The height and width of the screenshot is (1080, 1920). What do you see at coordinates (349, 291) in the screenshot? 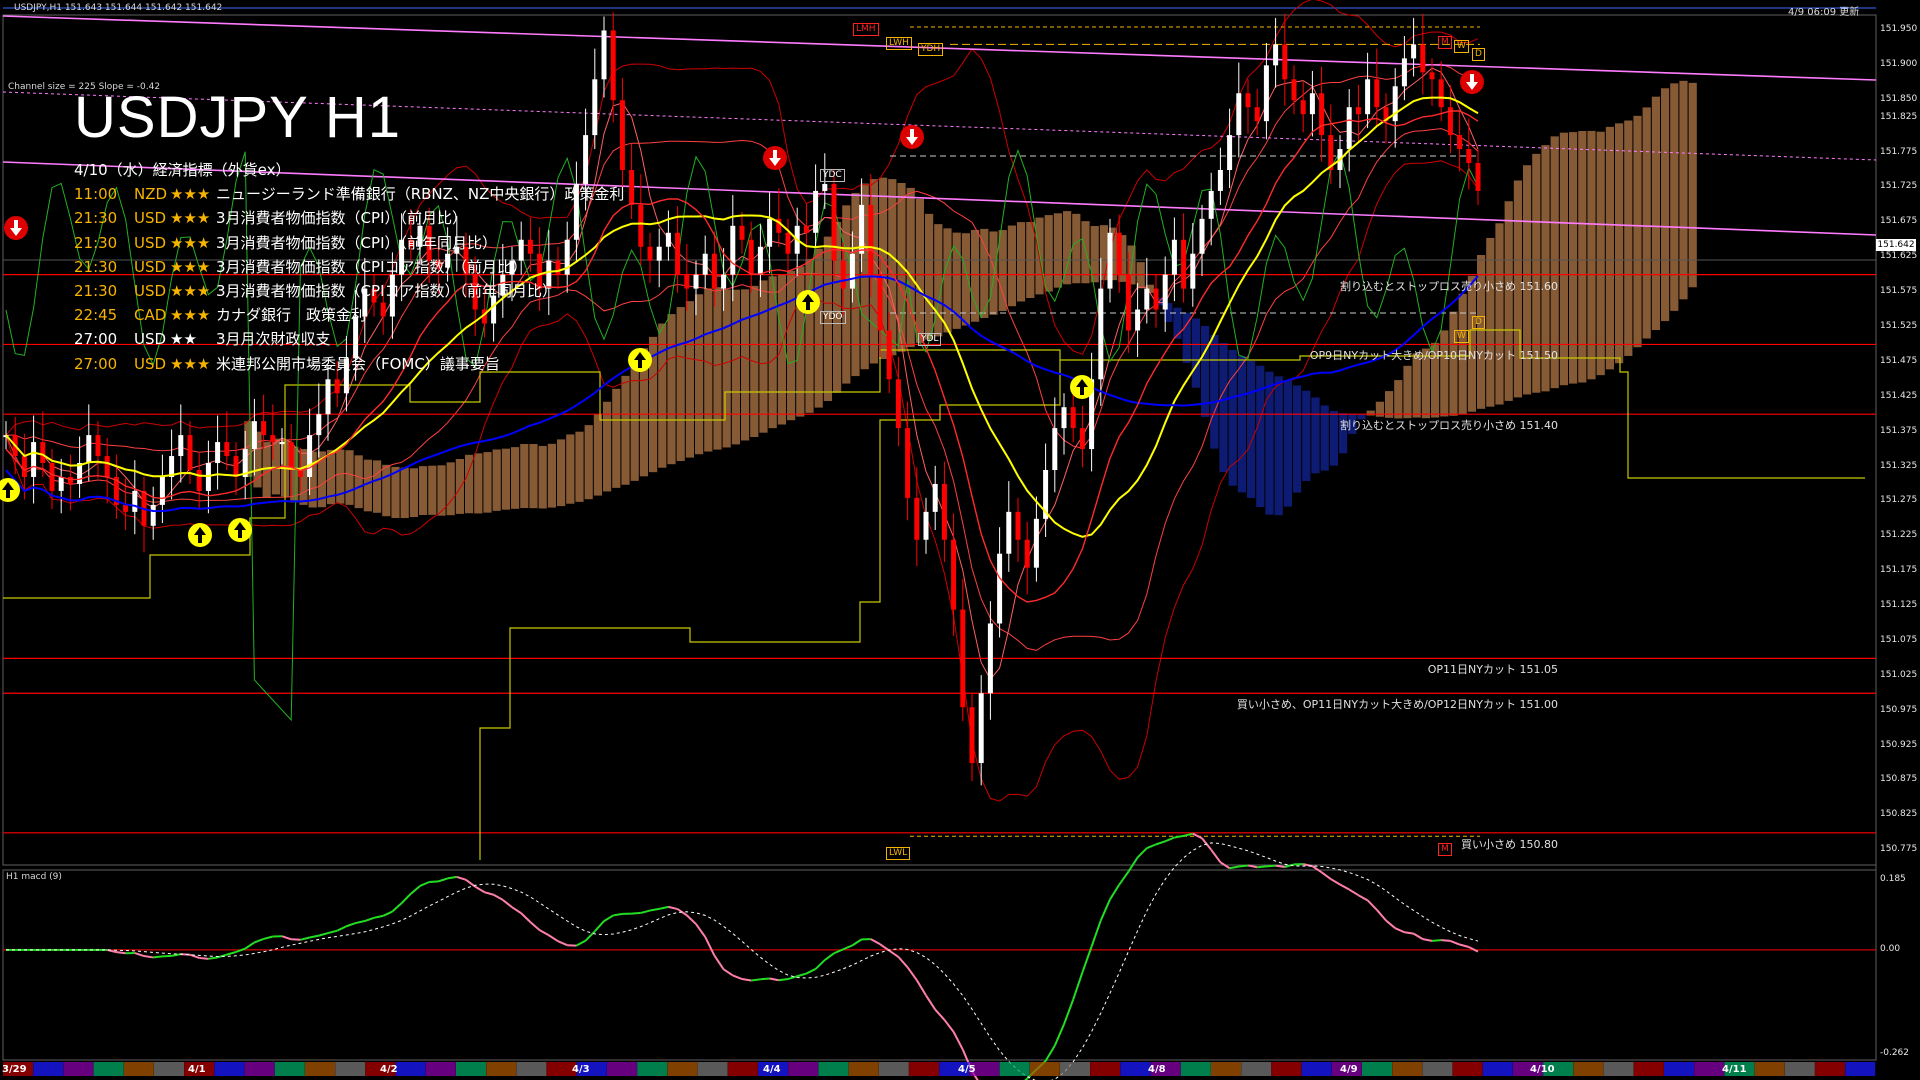
I see `event-row: 21:30 USD ★★★ 3月消費者物価指数（CPIコア指数）（前年同月比）` at bounding box center [349, 291].